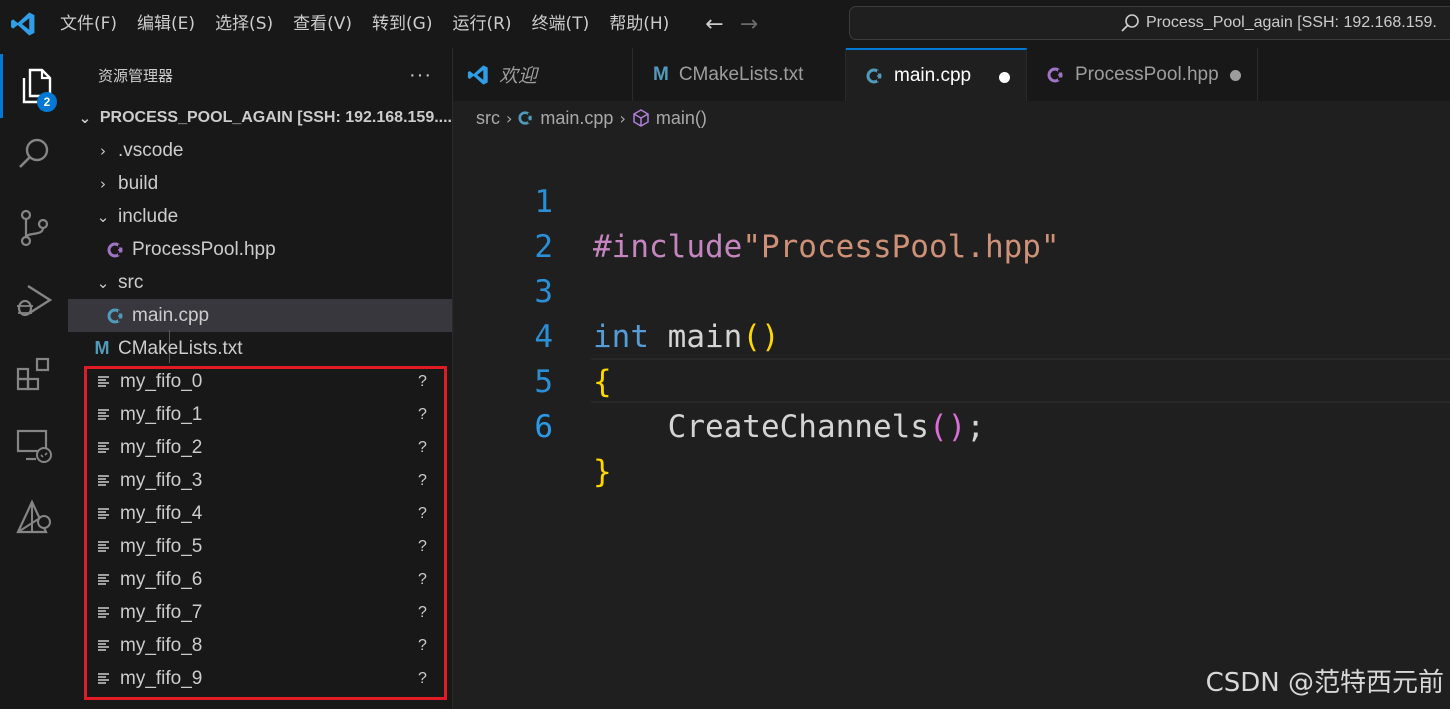 This screenshot has width=1450, height=709. I want to click on tab-processpool-label: ProcessPool.hpp, so click(1147, 74).